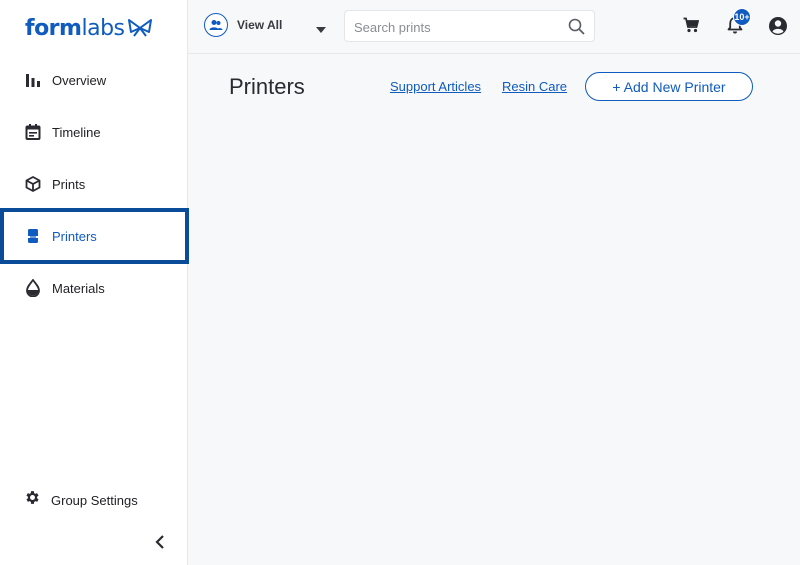 The width and height of the screenshot is (800, 565). I want to click on sidebar-item-label: Printers, so click(74, 236).